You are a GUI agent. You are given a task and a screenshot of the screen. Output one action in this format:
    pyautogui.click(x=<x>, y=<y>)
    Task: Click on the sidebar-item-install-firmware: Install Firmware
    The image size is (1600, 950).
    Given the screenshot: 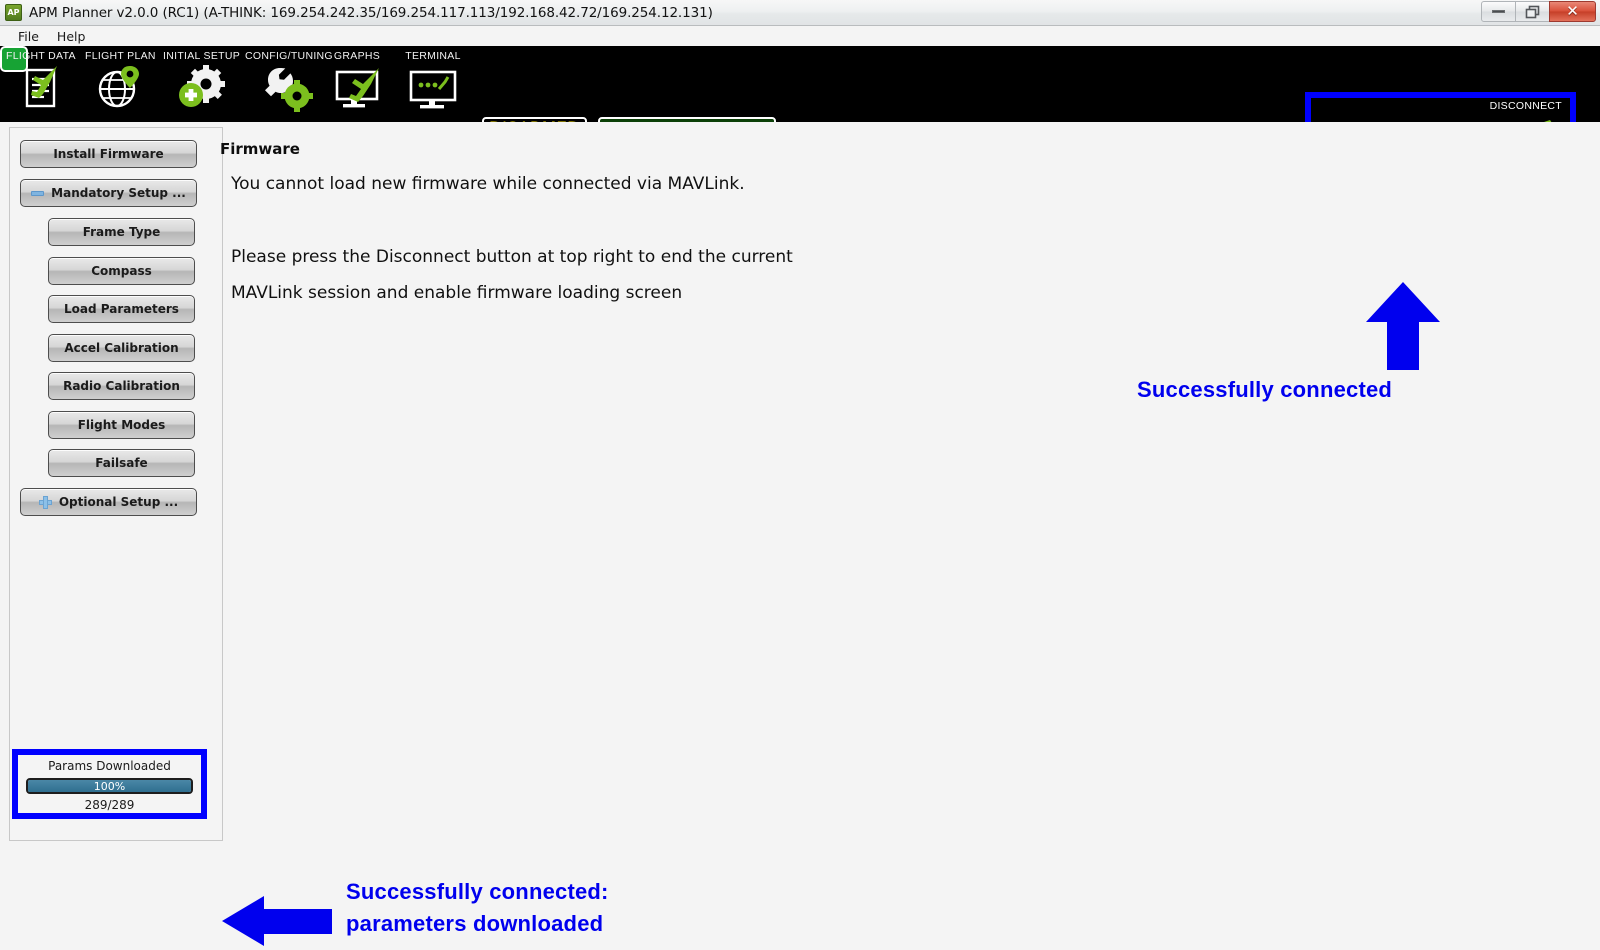 What is the action you would take?
    pyautogui.click(x=108, y=154)
    